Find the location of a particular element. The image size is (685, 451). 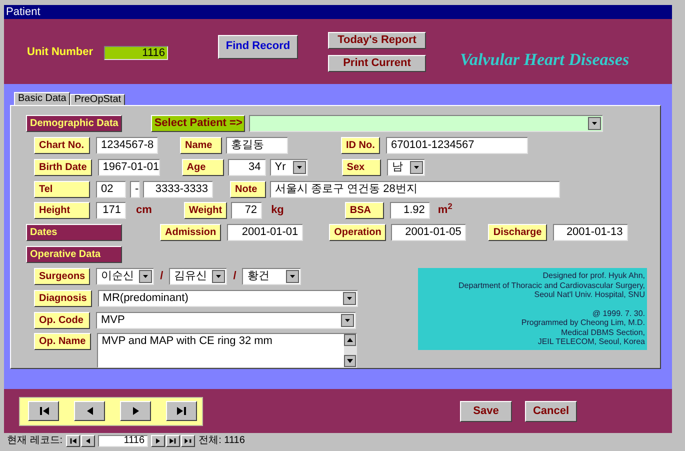

cancel-button: Cancel is located at coordinates (551, 411).